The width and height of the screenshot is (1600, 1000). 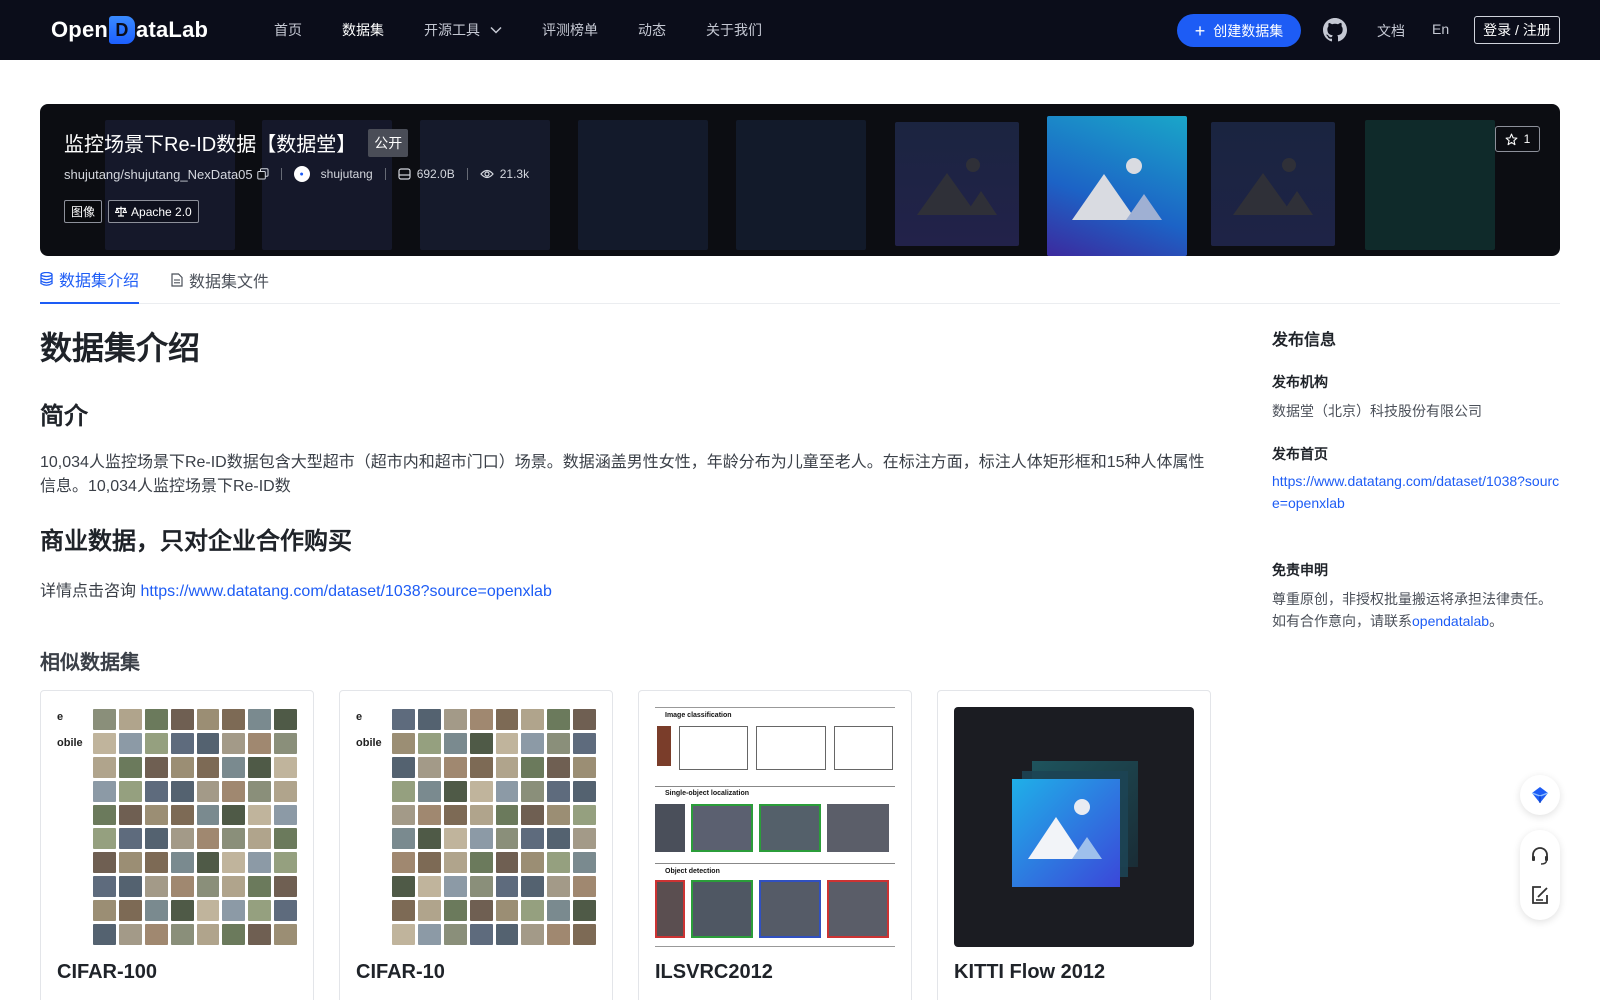 I want to click on main-nav: 首页 数据集 开源工具 评测榜单 动态 关于我们, so click(x=538, y=30).